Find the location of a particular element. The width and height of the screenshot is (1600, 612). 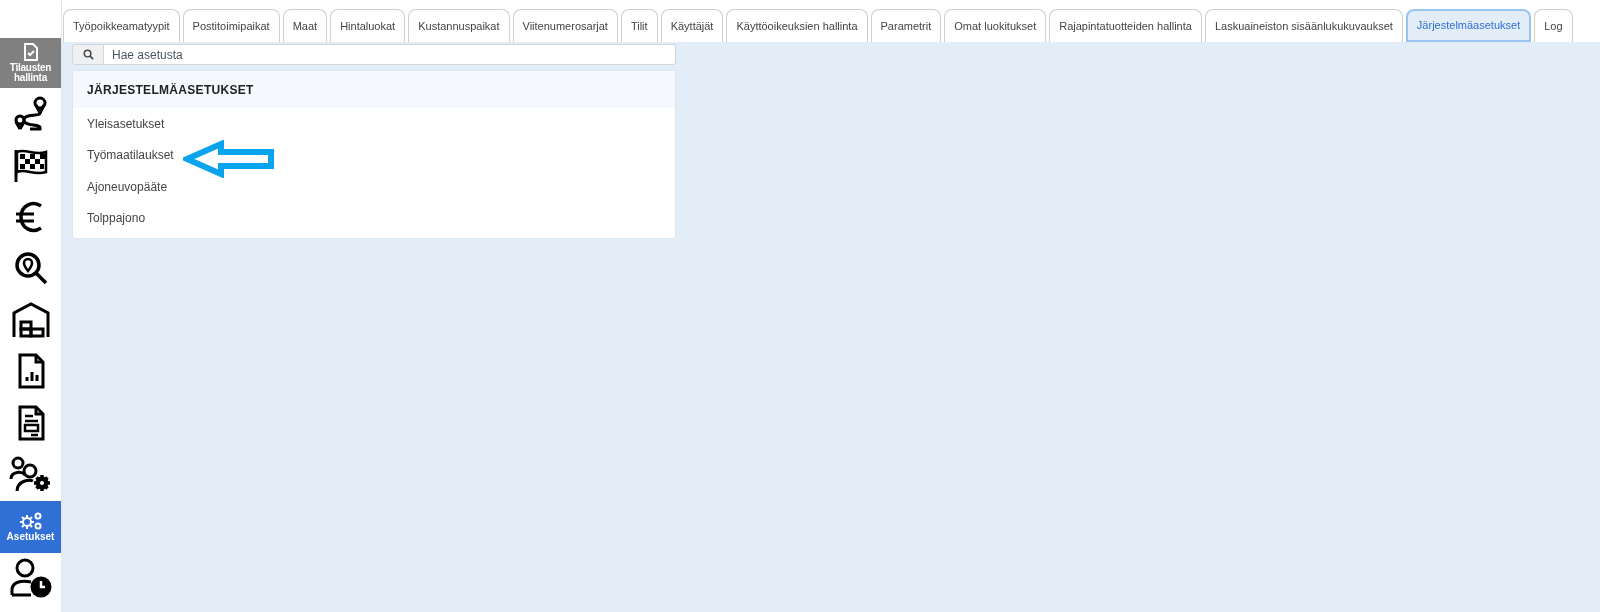

panel-title: JÄRJESTELMÄASETUKSET is located at coordinates (170, 90).